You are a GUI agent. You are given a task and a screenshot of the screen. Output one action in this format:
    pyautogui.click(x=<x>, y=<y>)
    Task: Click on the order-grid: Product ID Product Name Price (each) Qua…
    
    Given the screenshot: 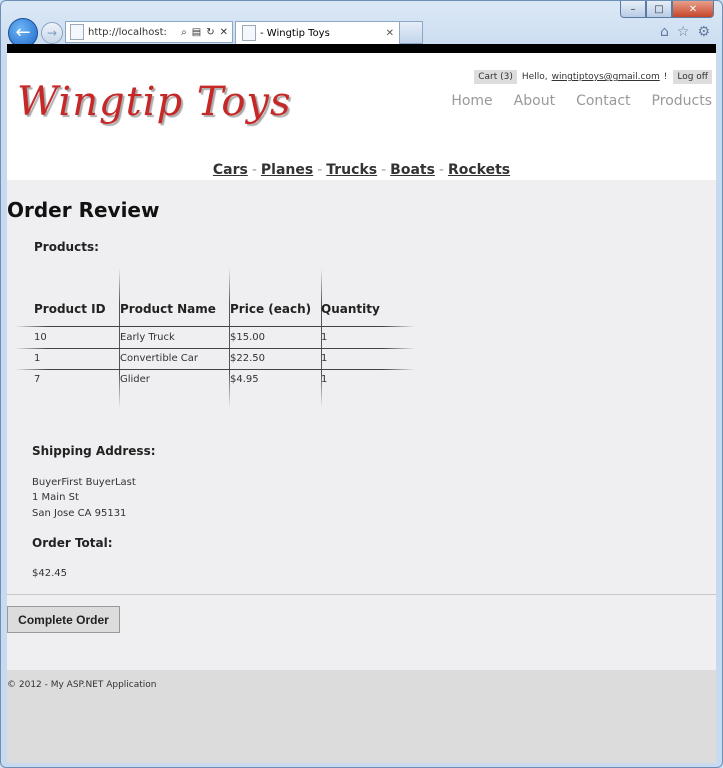 What is the action you would take?
    pyautogui.click(x=215, y=338)
    